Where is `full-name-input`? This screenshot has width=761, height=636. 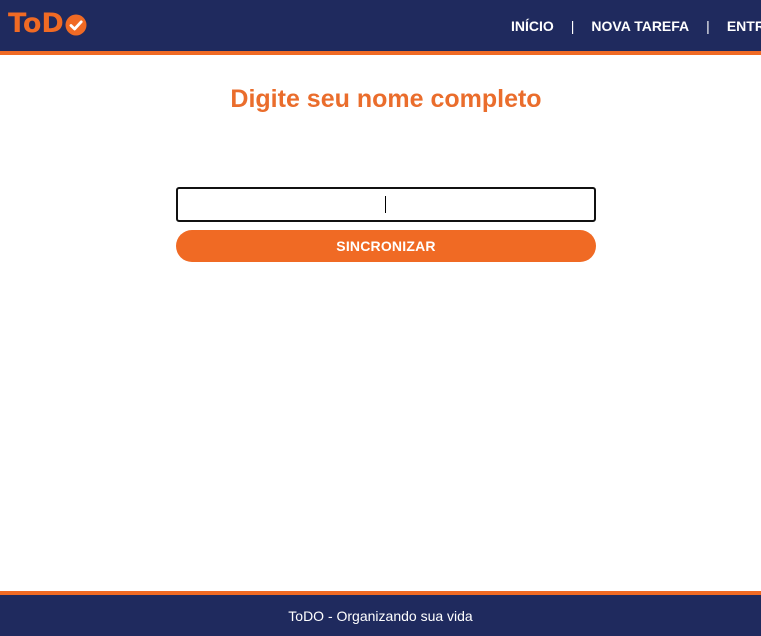
full-name-input is located at coordinates (386, 204).